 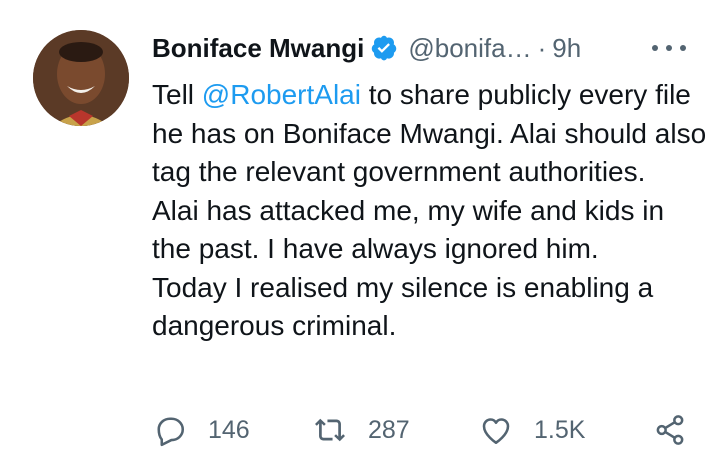 I want to click on like-button: 1.5K, so click(x=531, y=430).